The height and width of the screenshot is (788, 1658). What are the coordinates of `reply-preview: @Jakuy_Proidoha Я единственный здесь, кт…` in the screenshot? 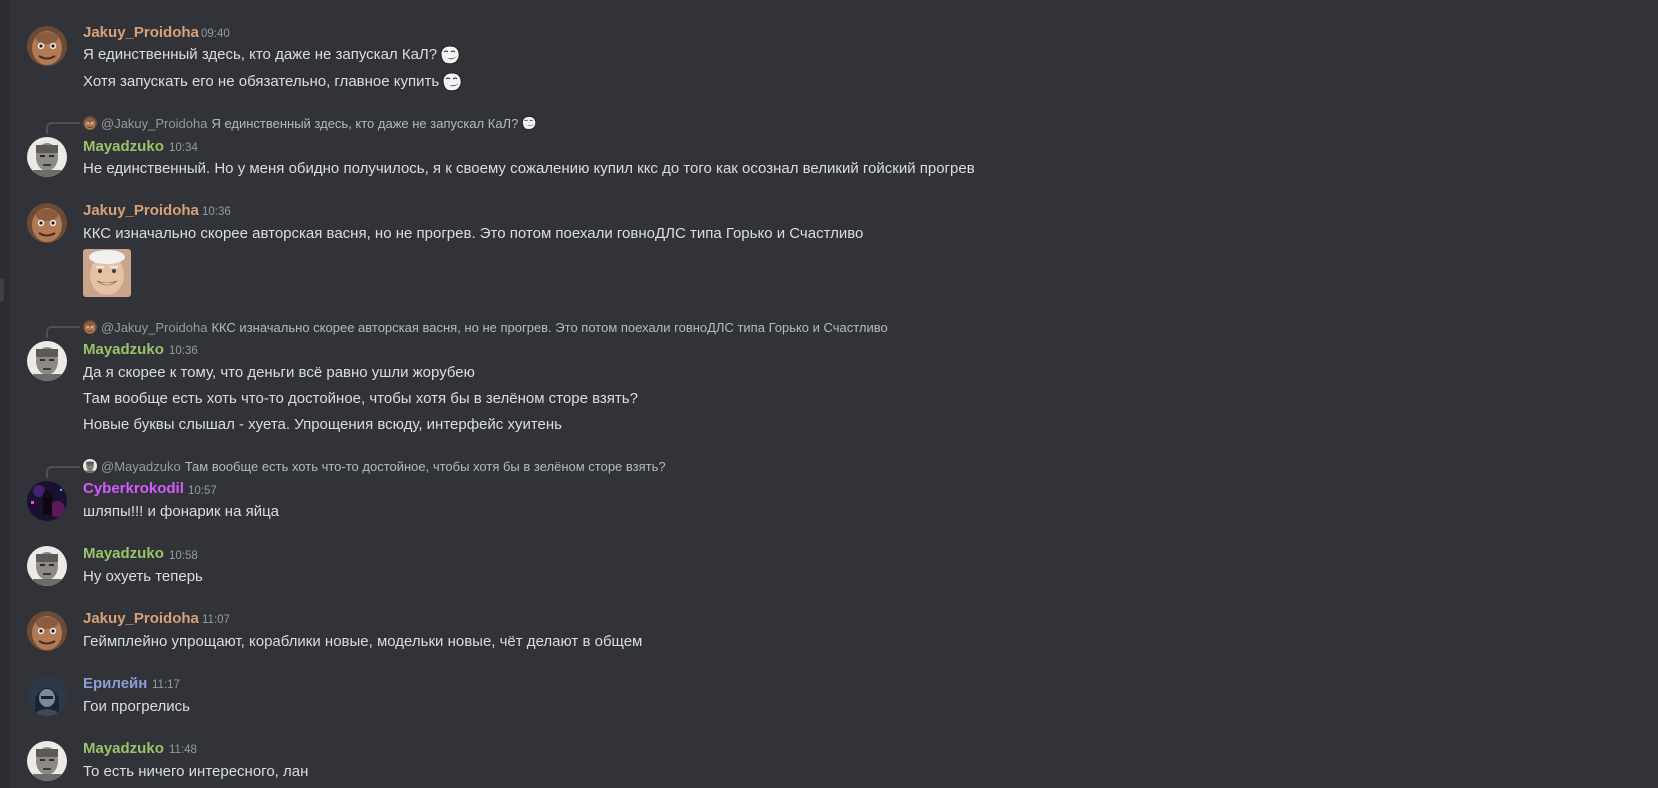 It's located at (310, 123).